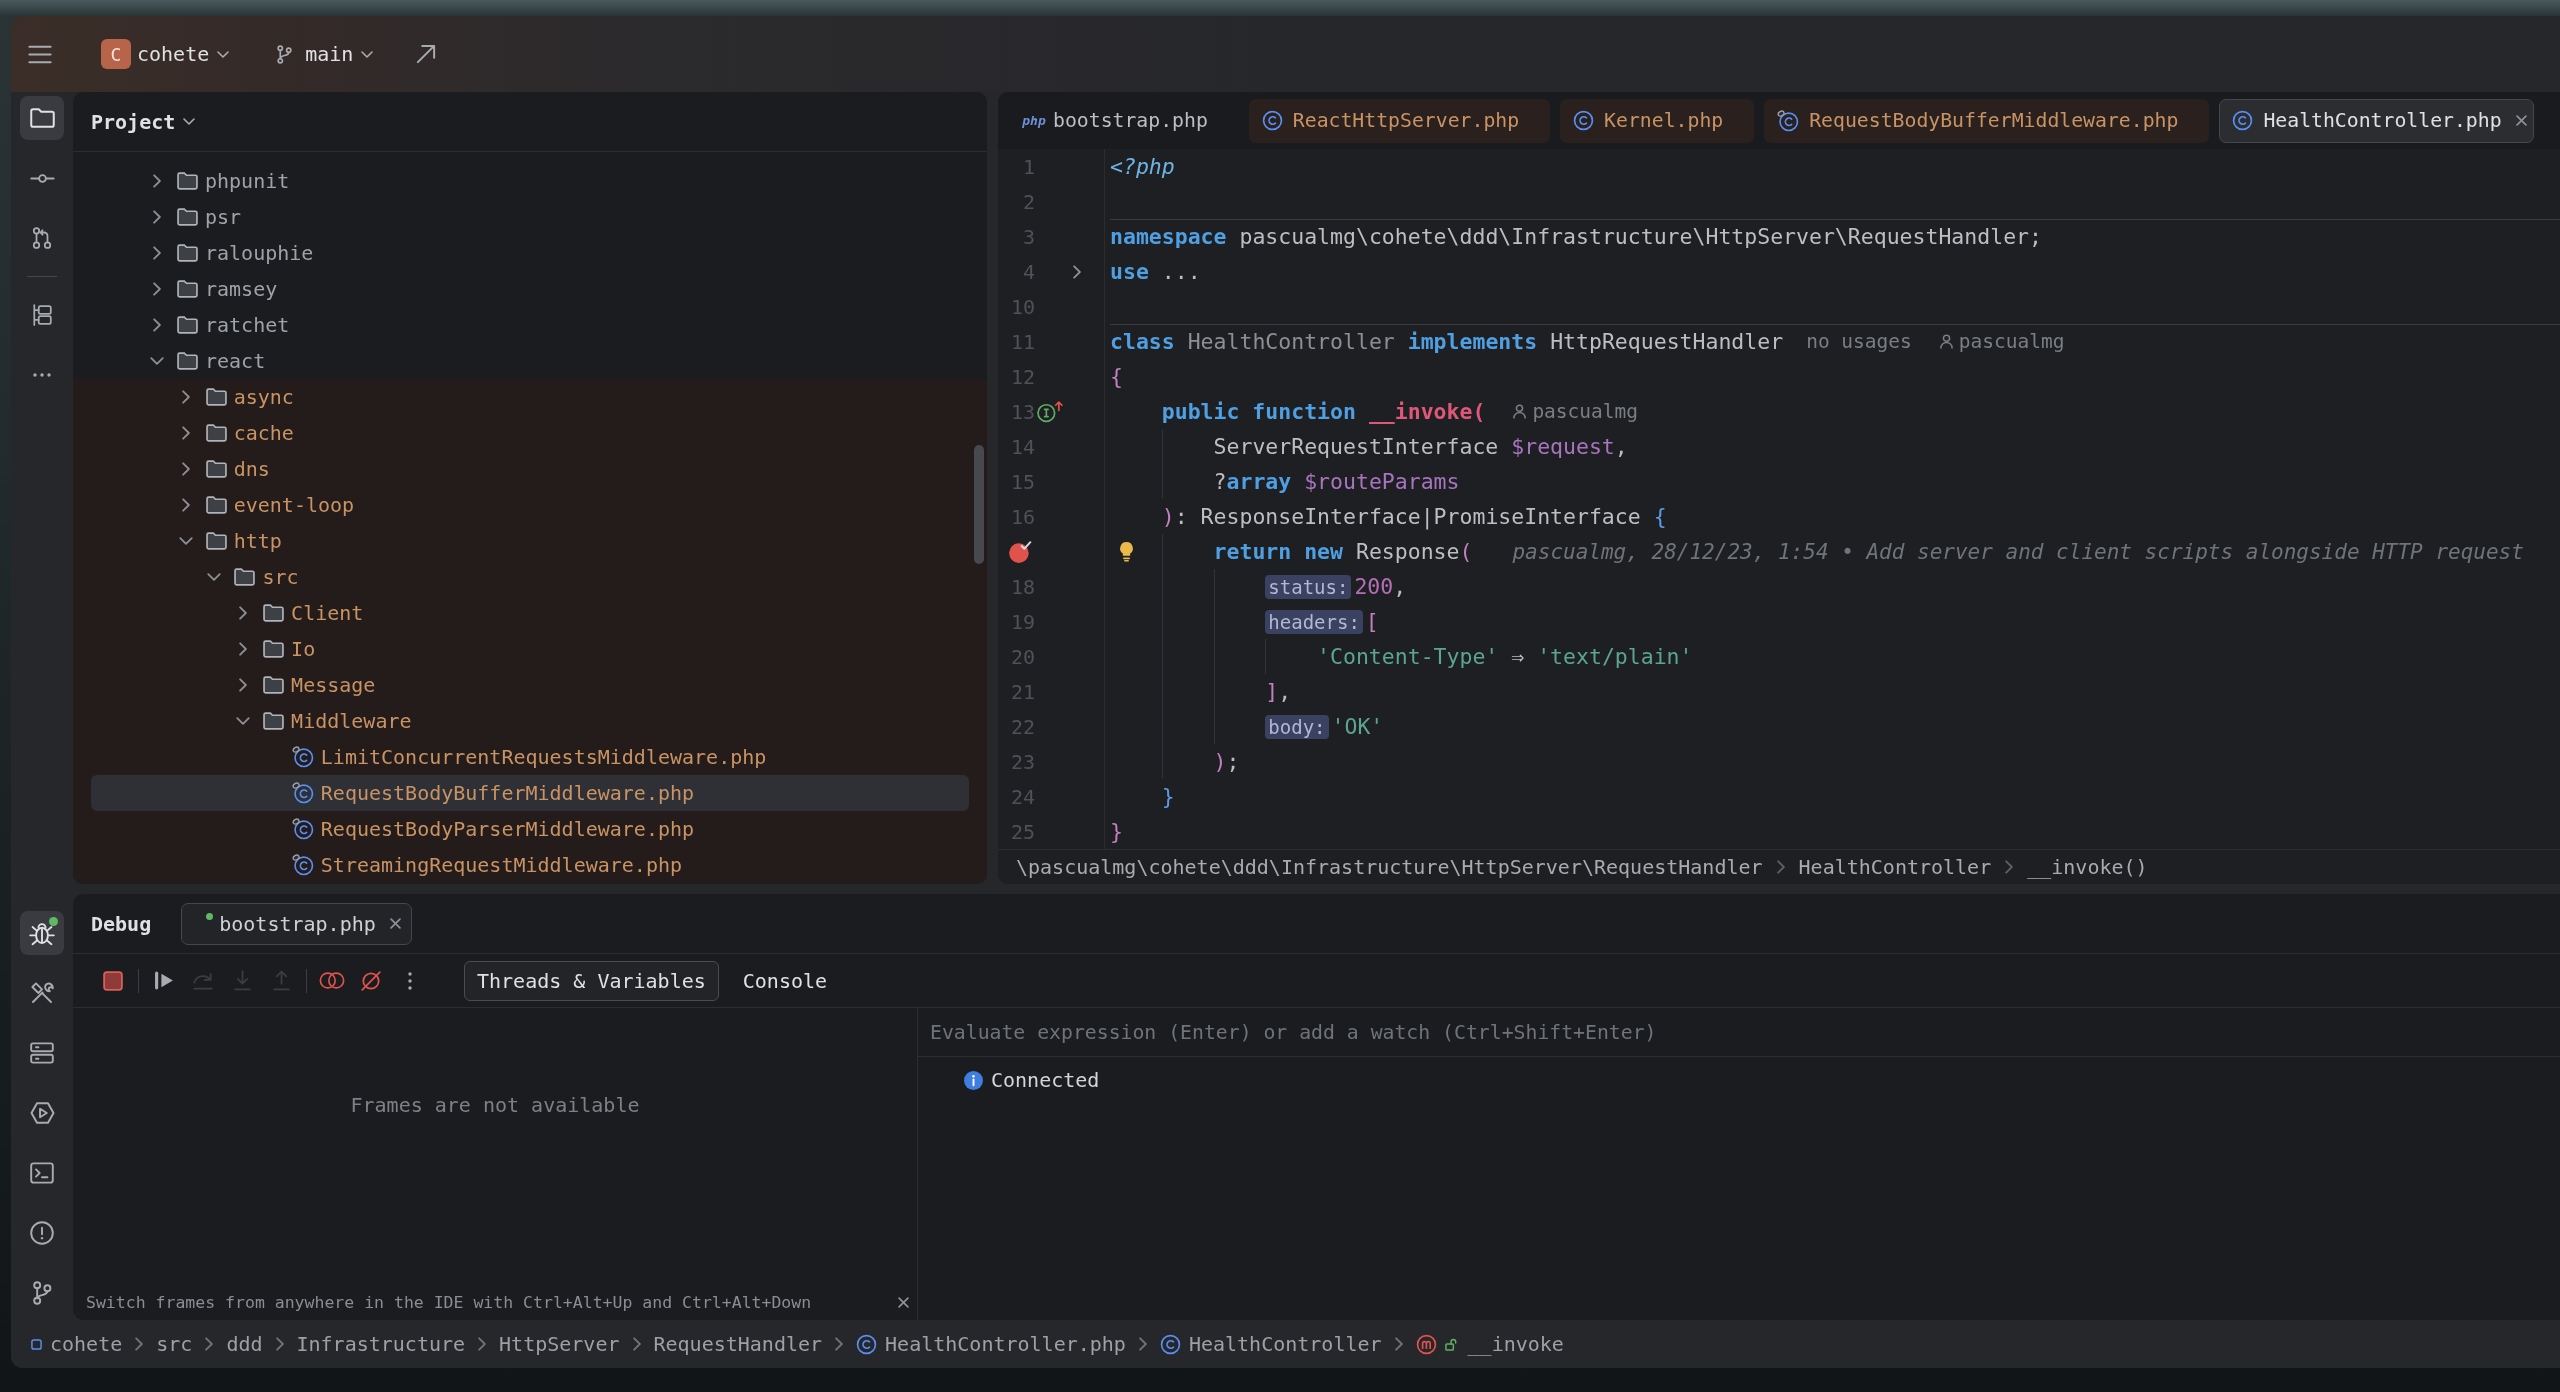 This screenshot has width=2560, height=1392. What do you see at coordinates (1859, 341) in the screenshot?
I see `usage-hint: no usages` at bounding box center [1859, 341].